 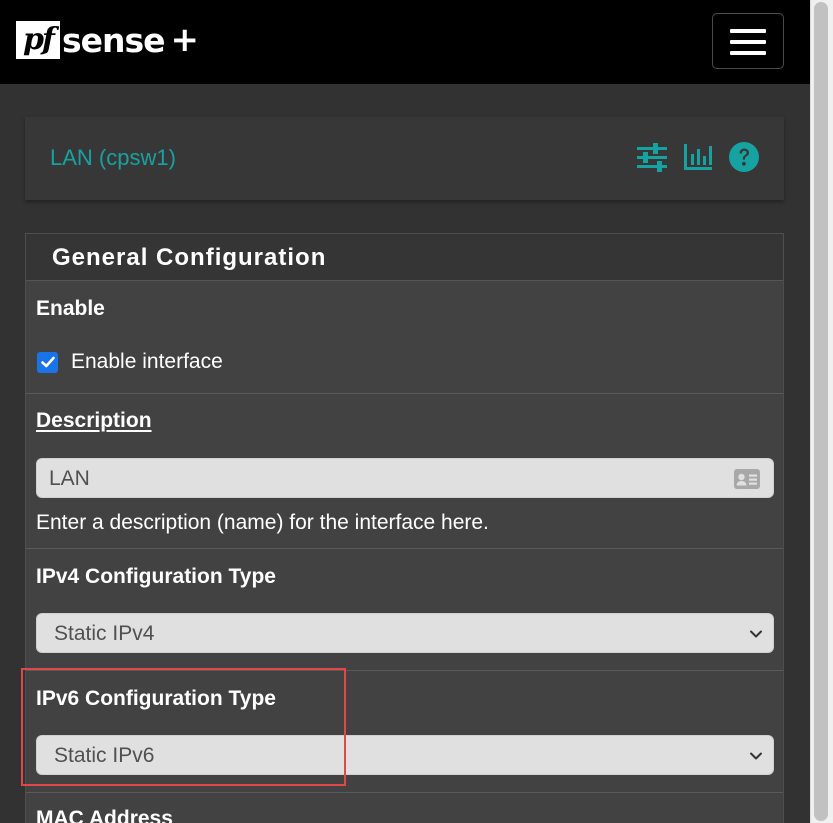 What do you see at coordinates (113, 157) in the screenshot?
I see `interface-title: LAN (cpsw1)` at bounding box center [113, 157].